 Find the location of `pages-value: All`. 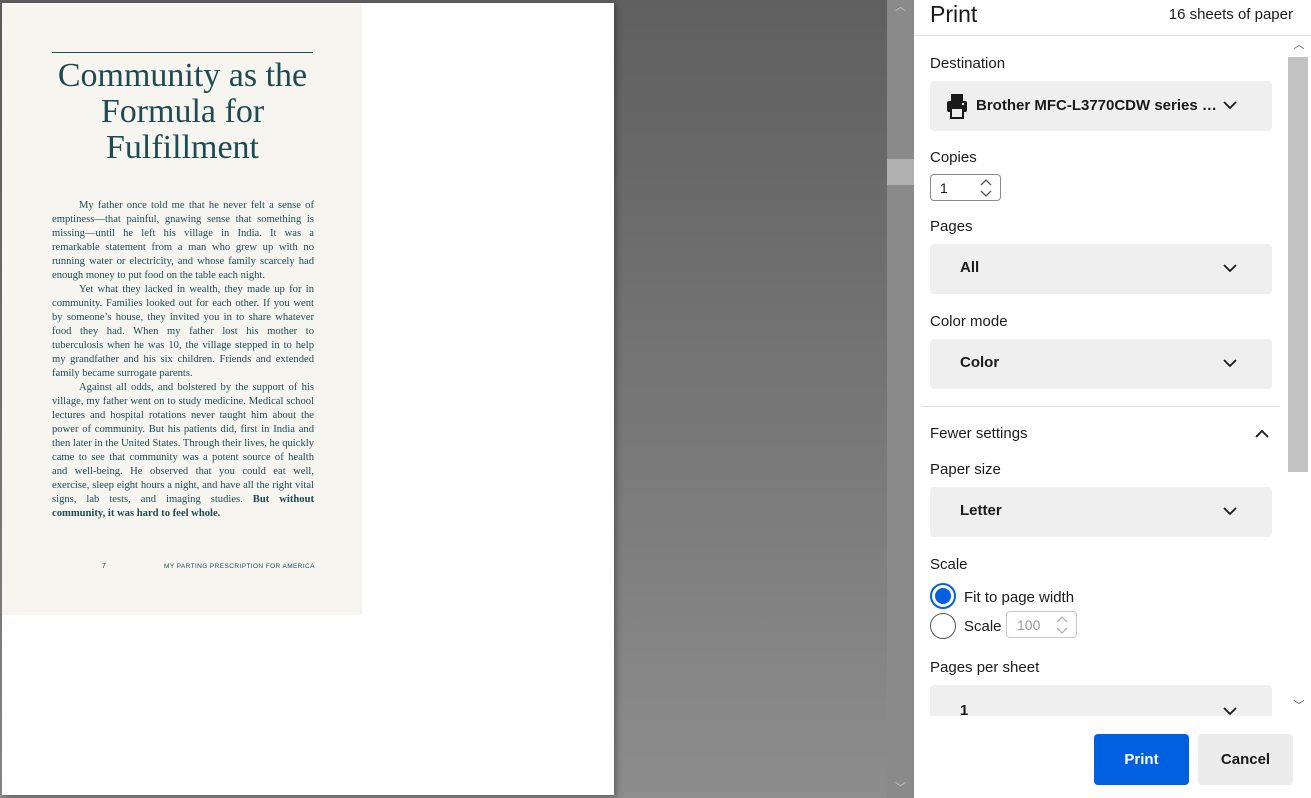

pages-value: All is located at coordinates (970, 267).